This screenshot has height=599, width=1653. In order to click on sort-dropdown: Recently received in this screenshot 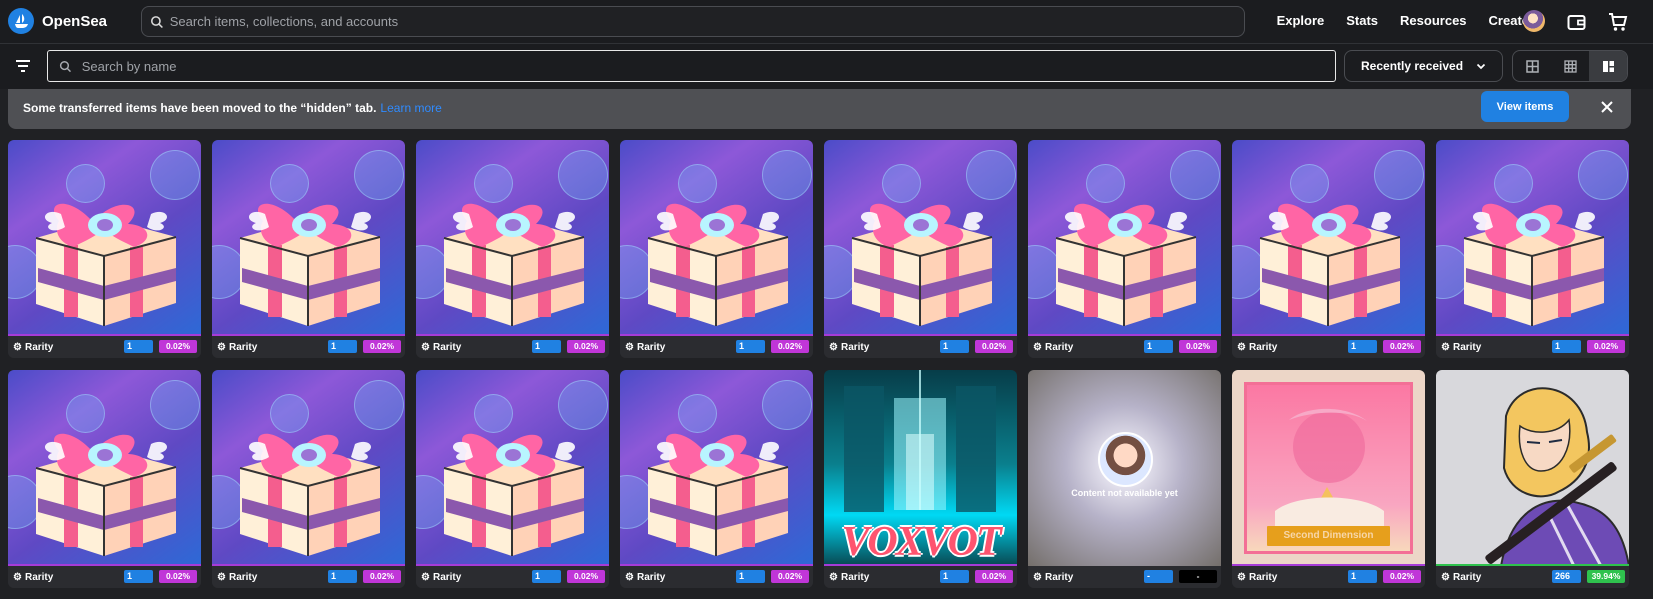, I will do `click(1423, 66)`.